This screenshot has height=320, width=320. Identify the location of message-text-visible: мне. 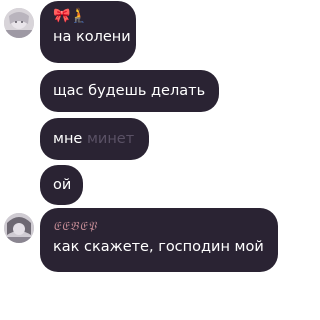
(68, 139).